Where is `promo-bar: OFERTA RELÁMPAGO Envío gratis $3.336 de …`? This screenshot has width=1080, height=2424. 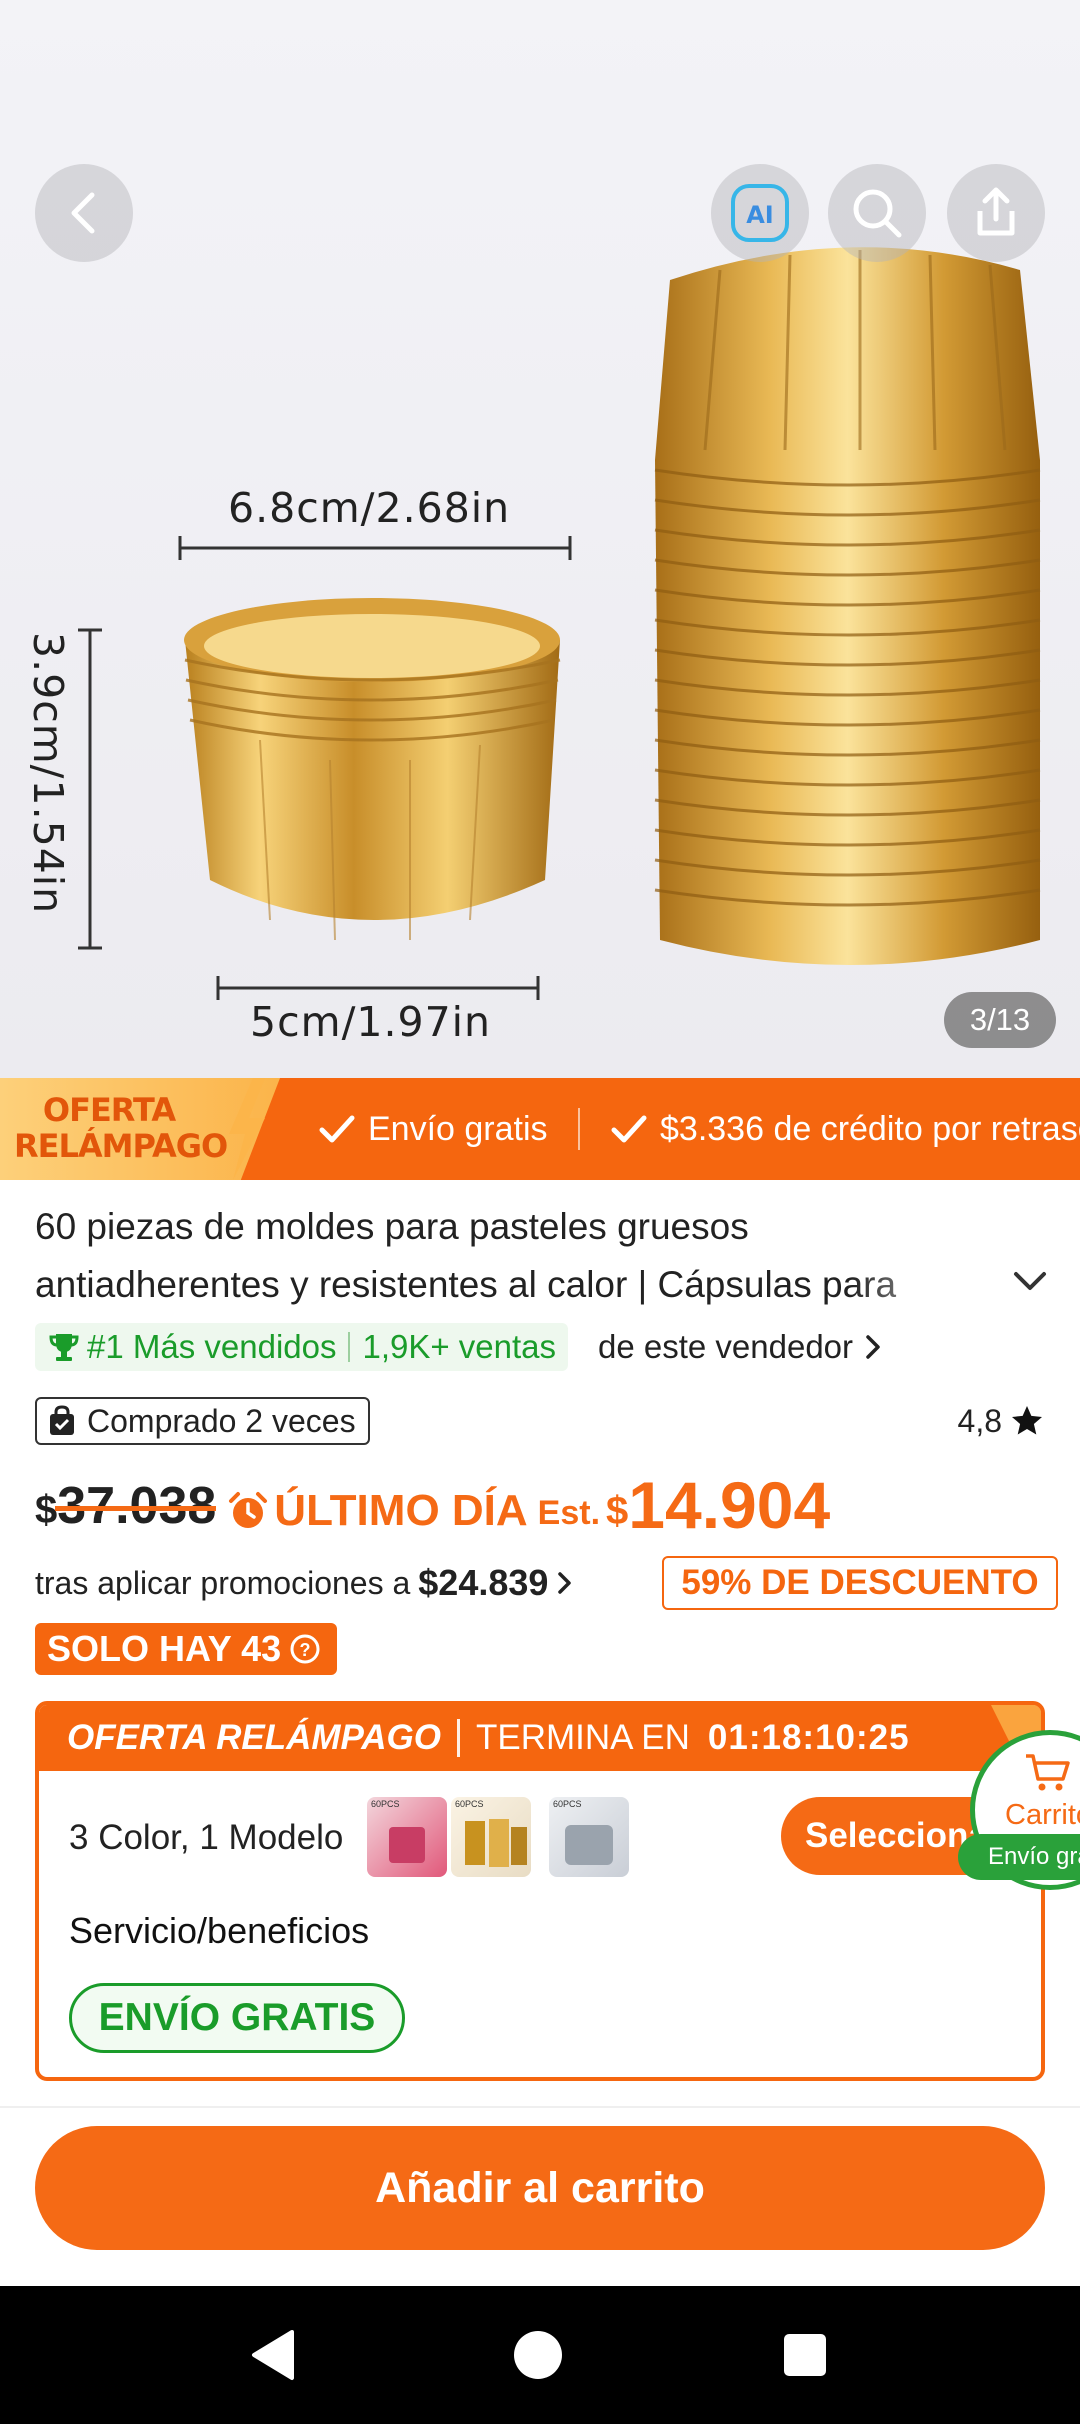
promo-bar: OFERTA RELÁMPAGO Envío gratis $3.336 de … is located at coordinates (540, 1129).